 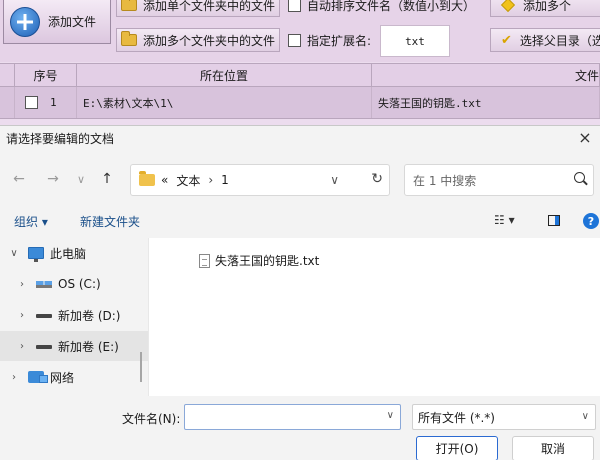 I want to click on tree-item-label: OS (C:), so click(x=79, y=284).